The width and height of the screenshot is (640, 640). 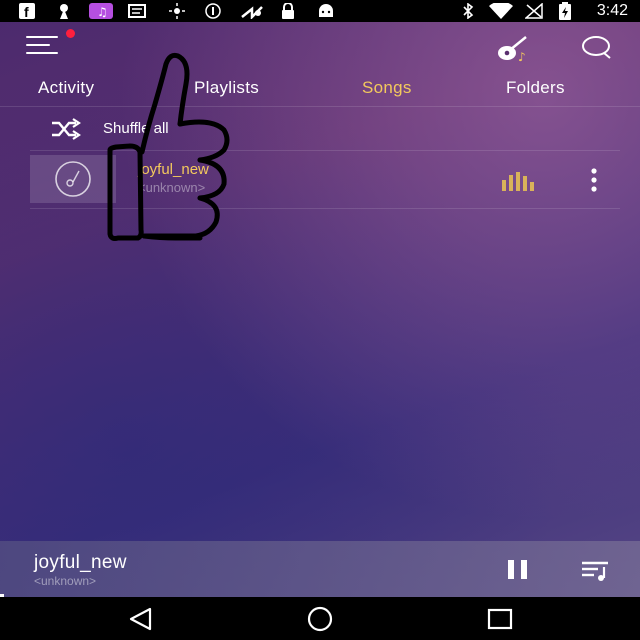 I want to click on facebook-icon: f, so click(x=27, y=11).